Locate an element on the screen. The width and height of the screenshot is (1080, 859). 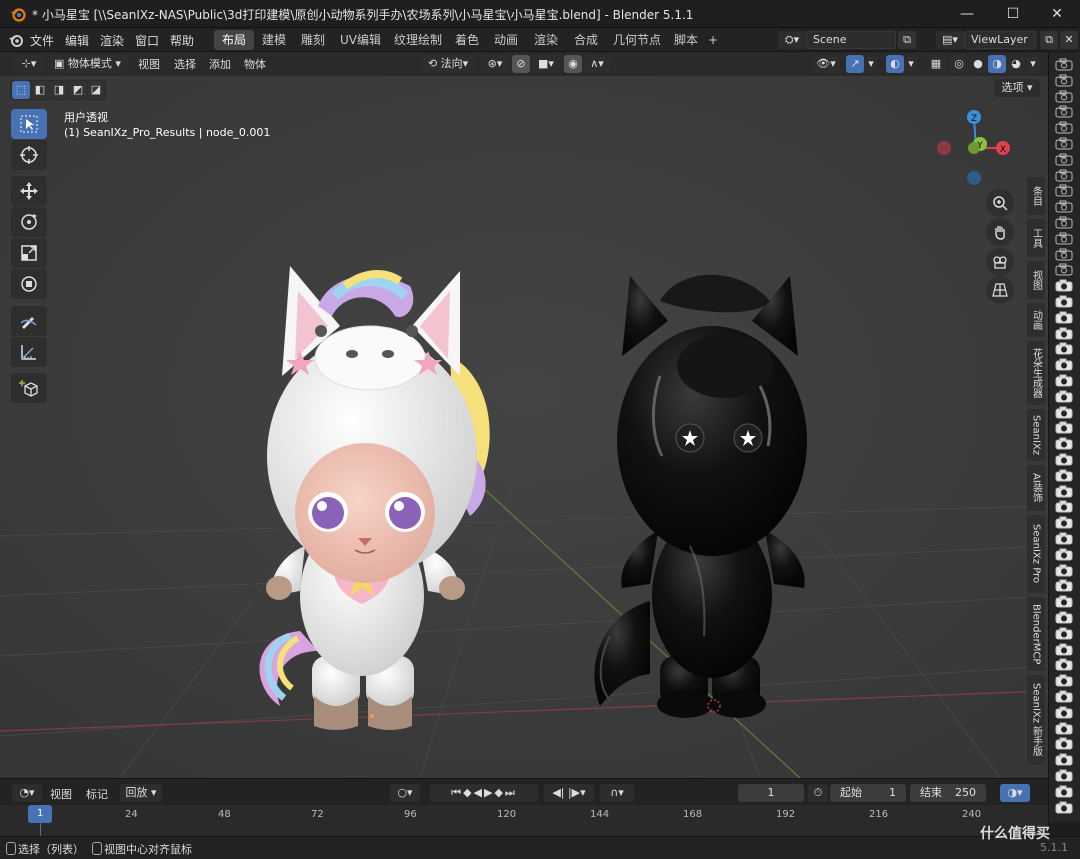
options-dropdown: 选项 ▾ is located at coordinates (1017, 88).